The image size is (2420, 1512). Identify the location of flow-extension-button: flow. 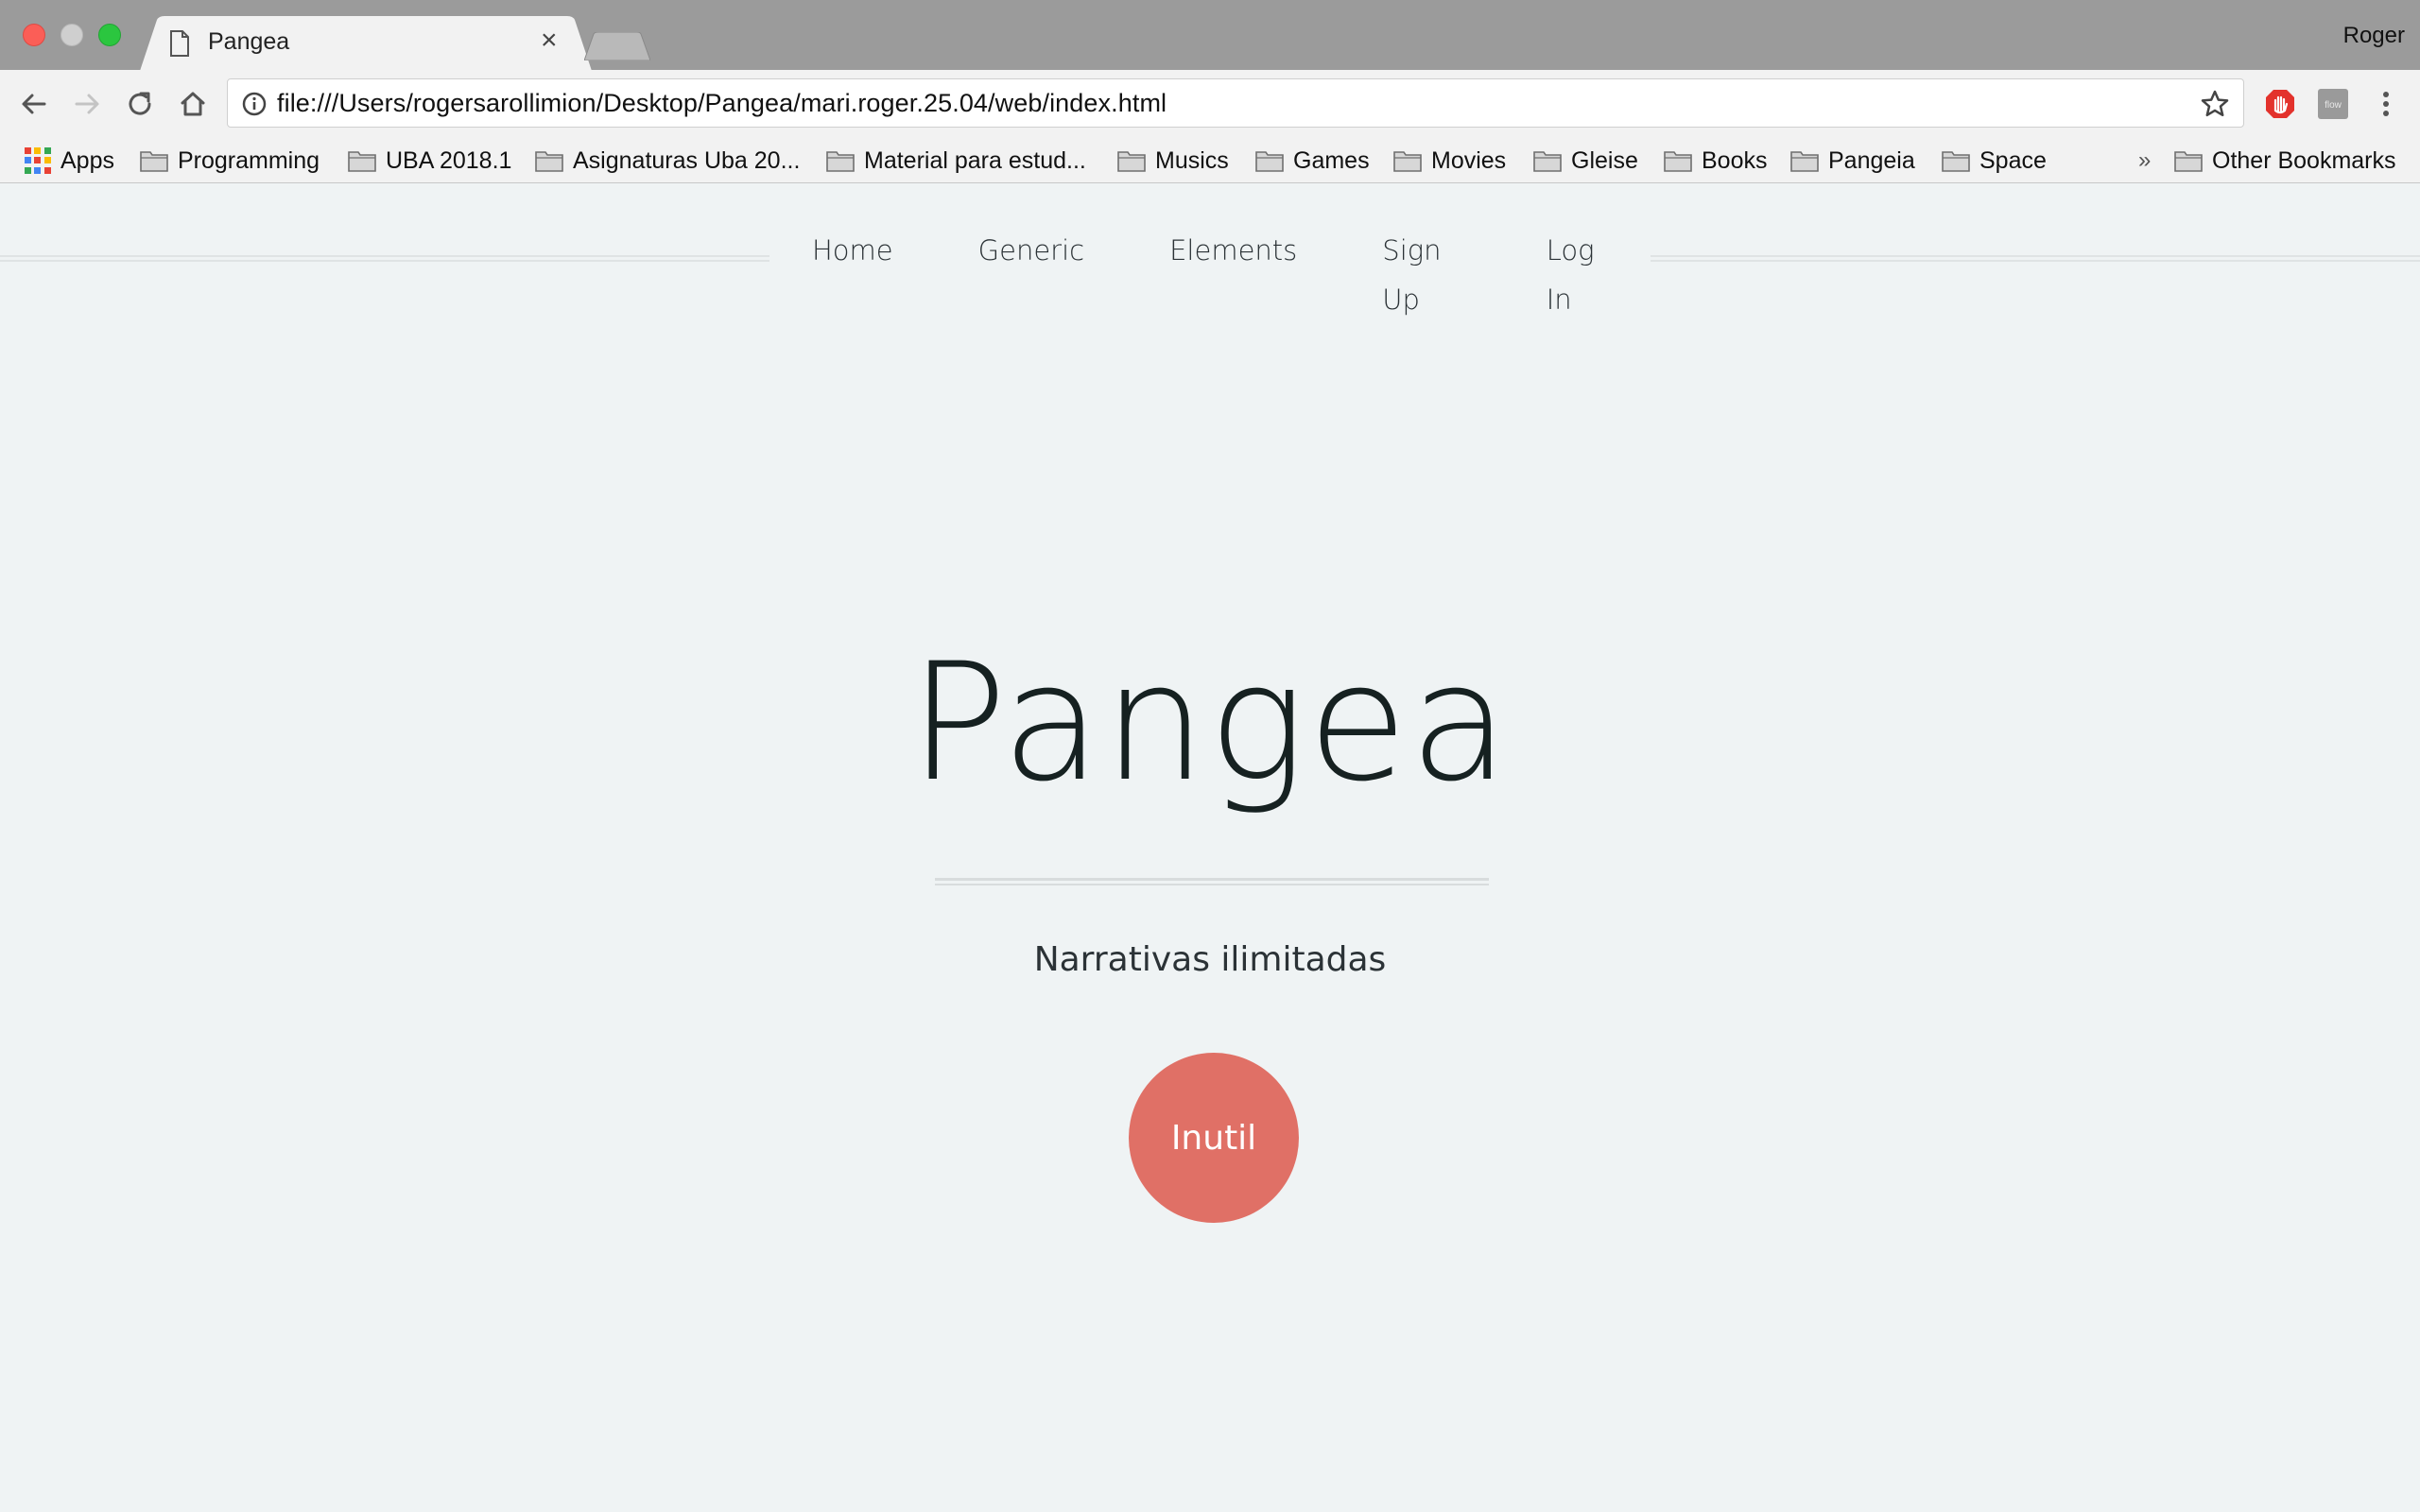
(2333, 104).